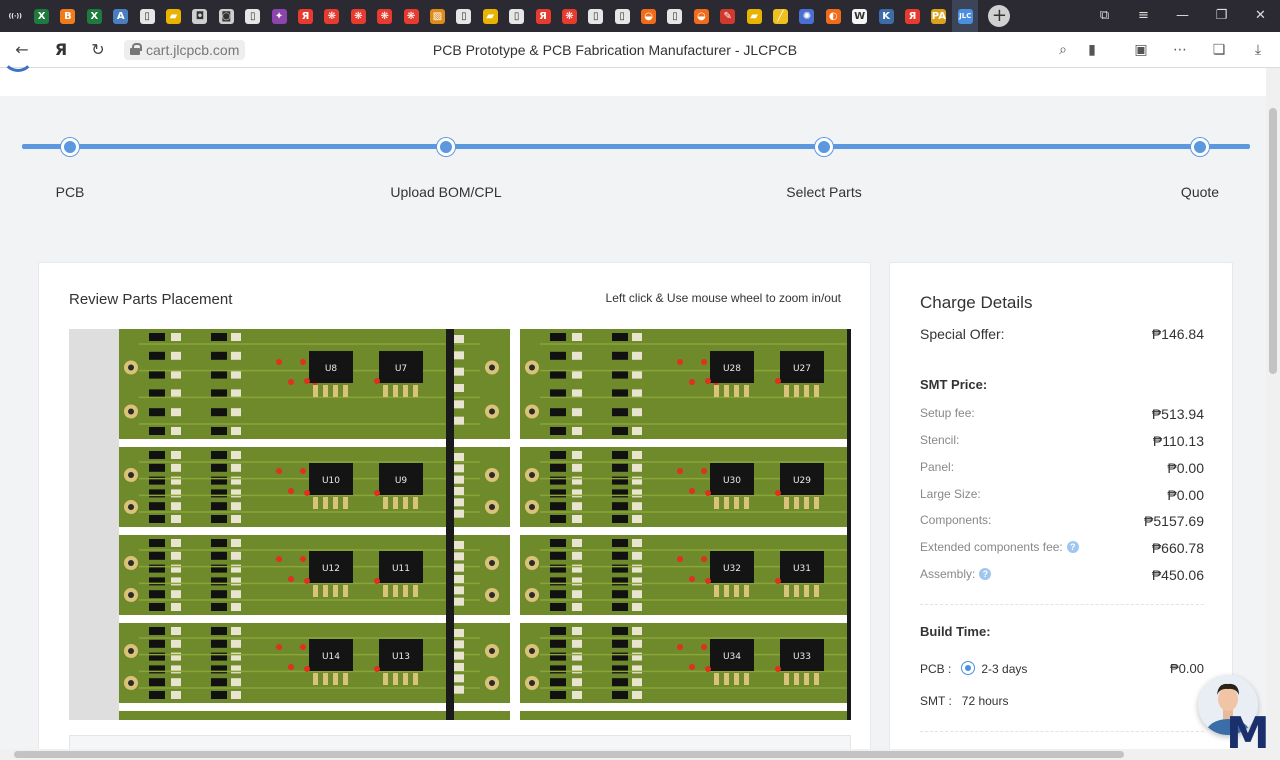  Describe the element at coordinates (1062, 334) in the screenshot. I see `special-offer-row: Special Offer: ₱146.84` at that location.